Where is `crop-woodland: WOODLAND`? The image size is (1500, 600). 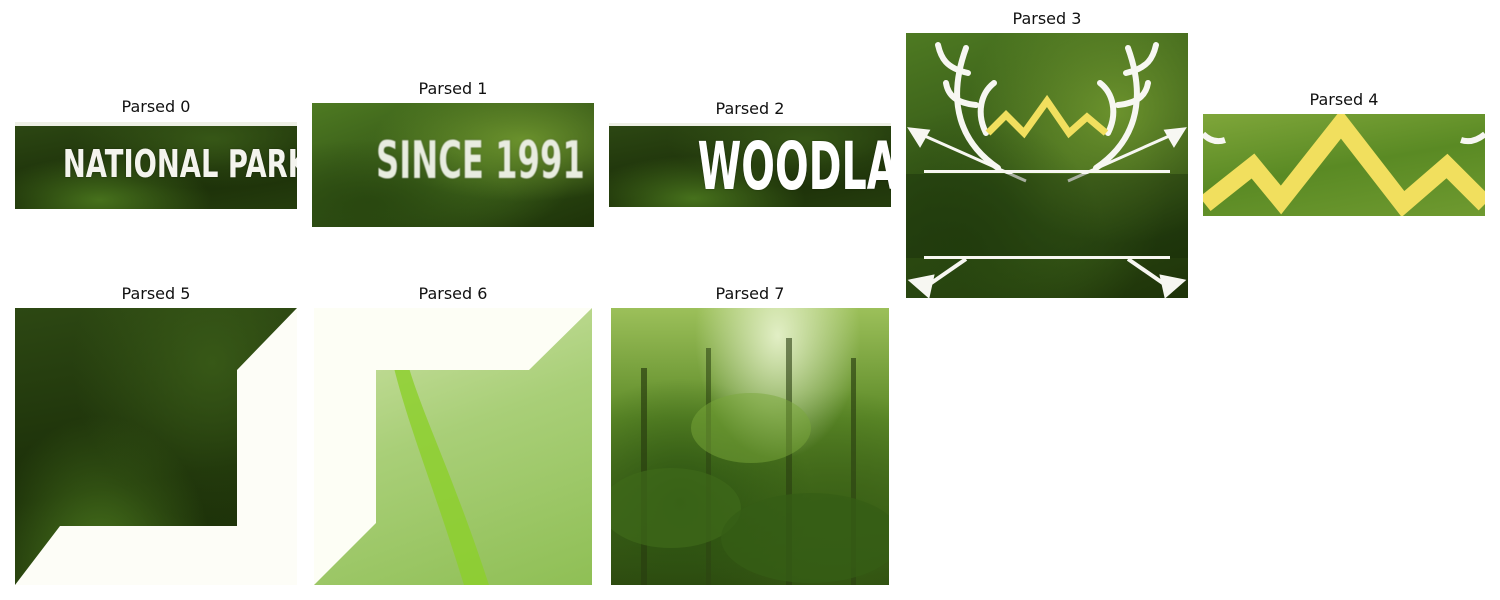 crop-woodland: WOODLAND is located at coordinates (750, 165).